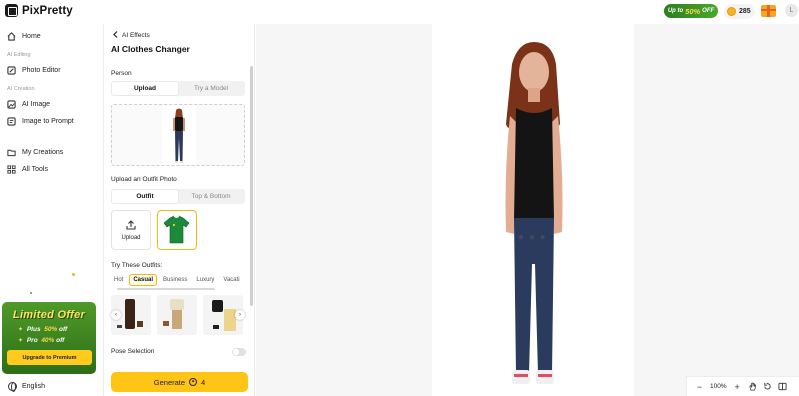 The image size is (799, 396). I want to click on person-upload-area, so click(178, 135).